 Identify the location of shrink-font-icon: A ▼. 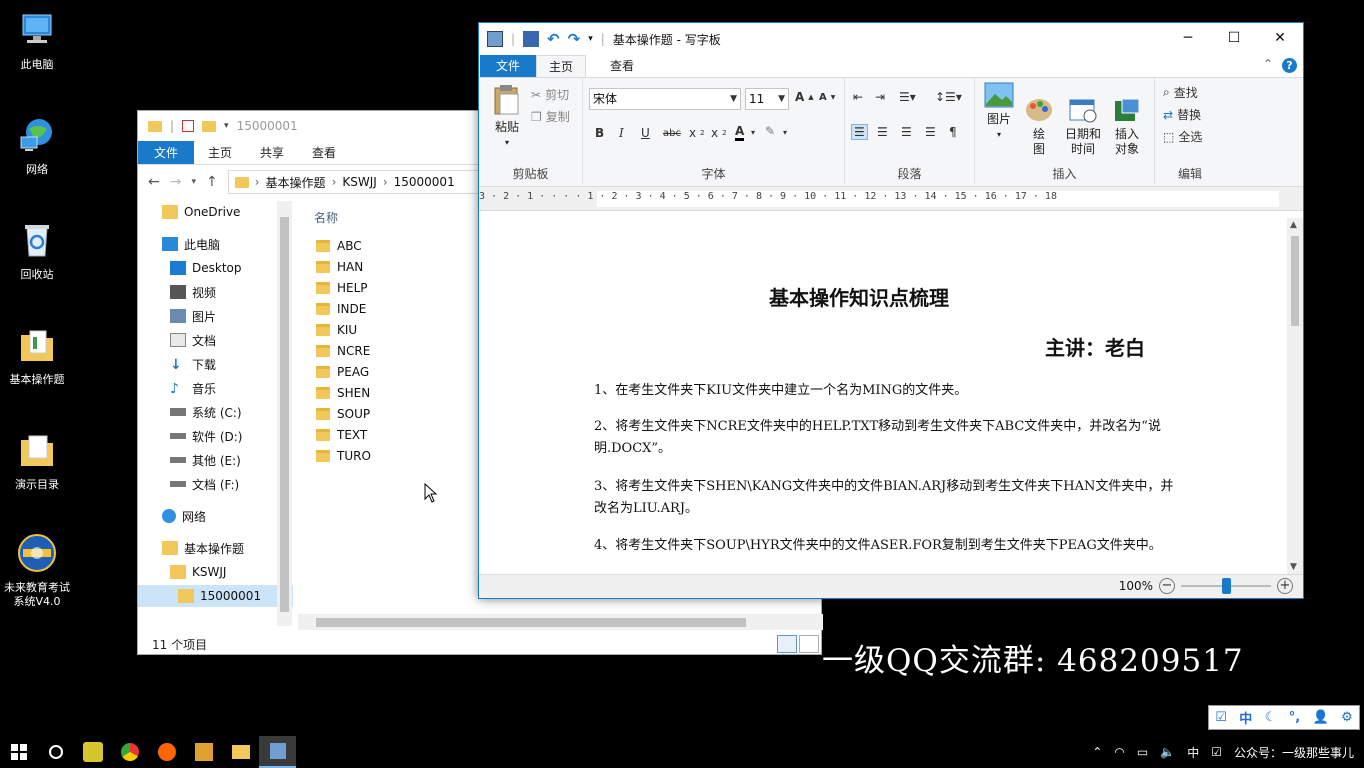
(827, 97).